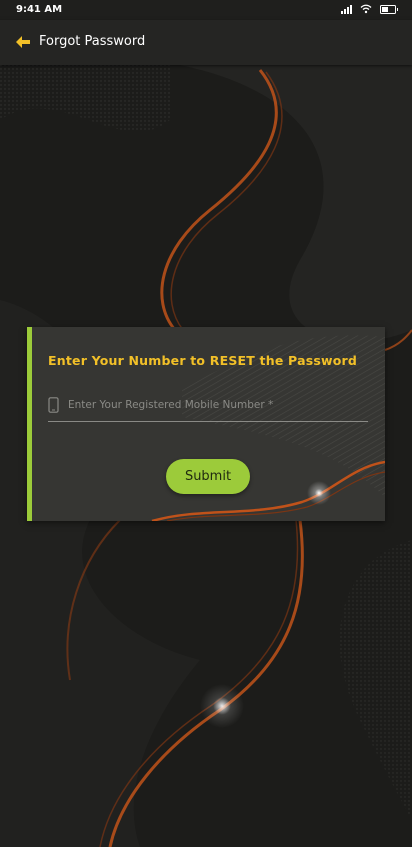 Image resolution: width=412 pixels, height=847 pixels. I want to click on back-button, so click(23, 42).